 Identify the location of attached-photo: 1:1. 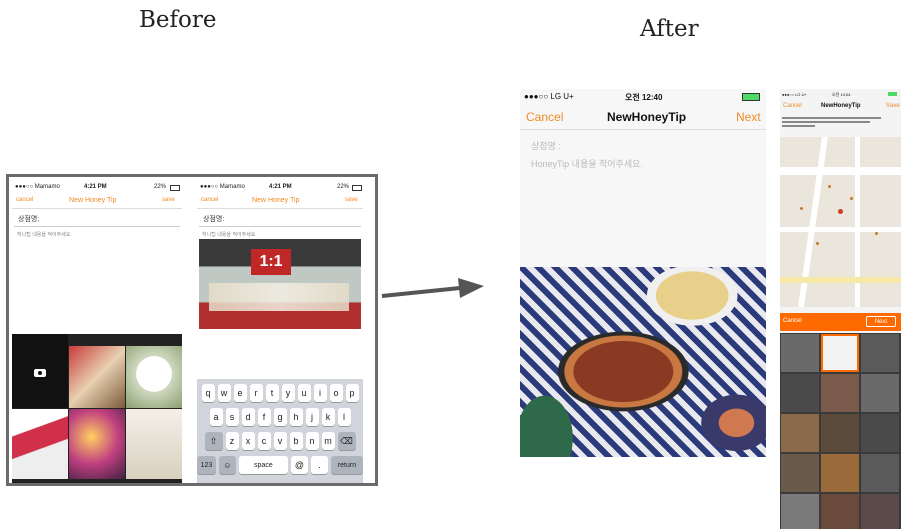
(280, 284).